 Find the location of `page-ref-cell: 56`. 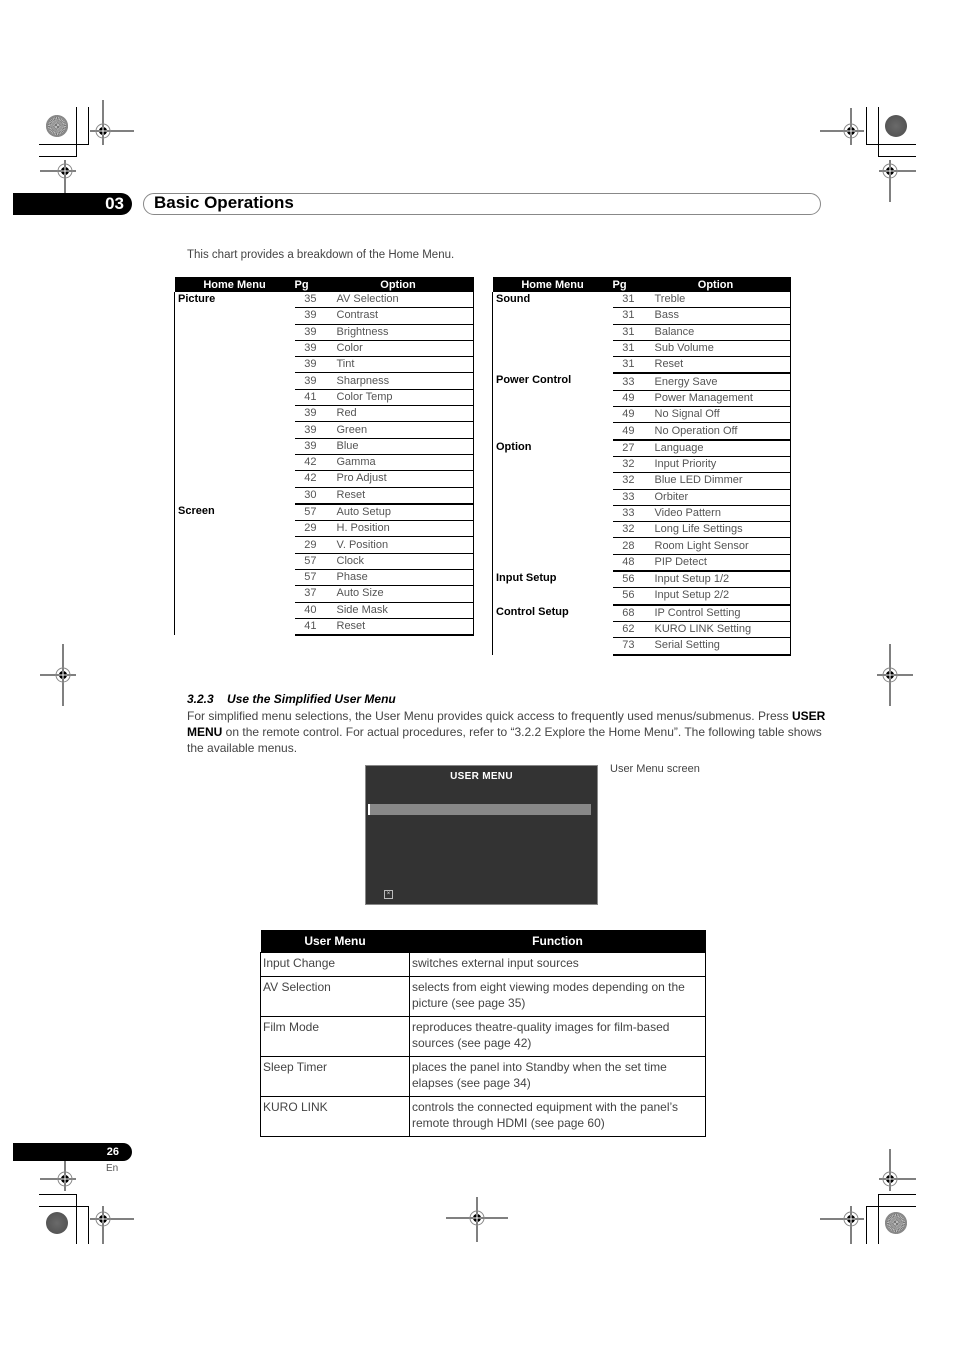

page-ref-cell: 56 is located at coordinates (626, 596).